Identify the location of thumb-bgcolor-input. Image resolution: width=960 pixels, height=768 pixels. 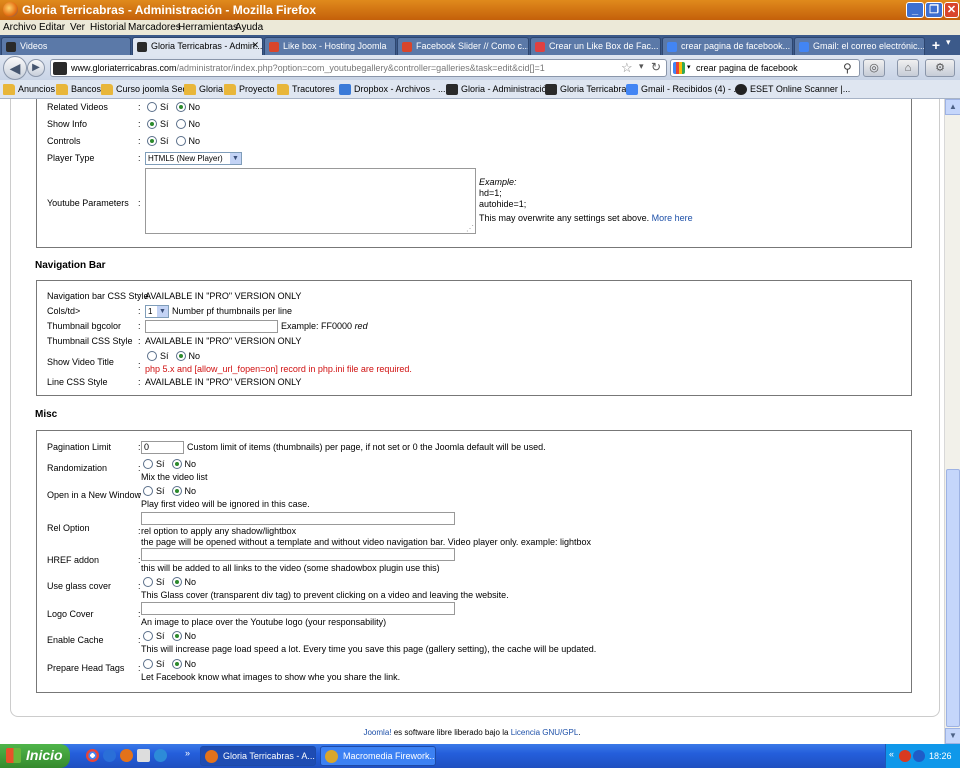
(211, 326).